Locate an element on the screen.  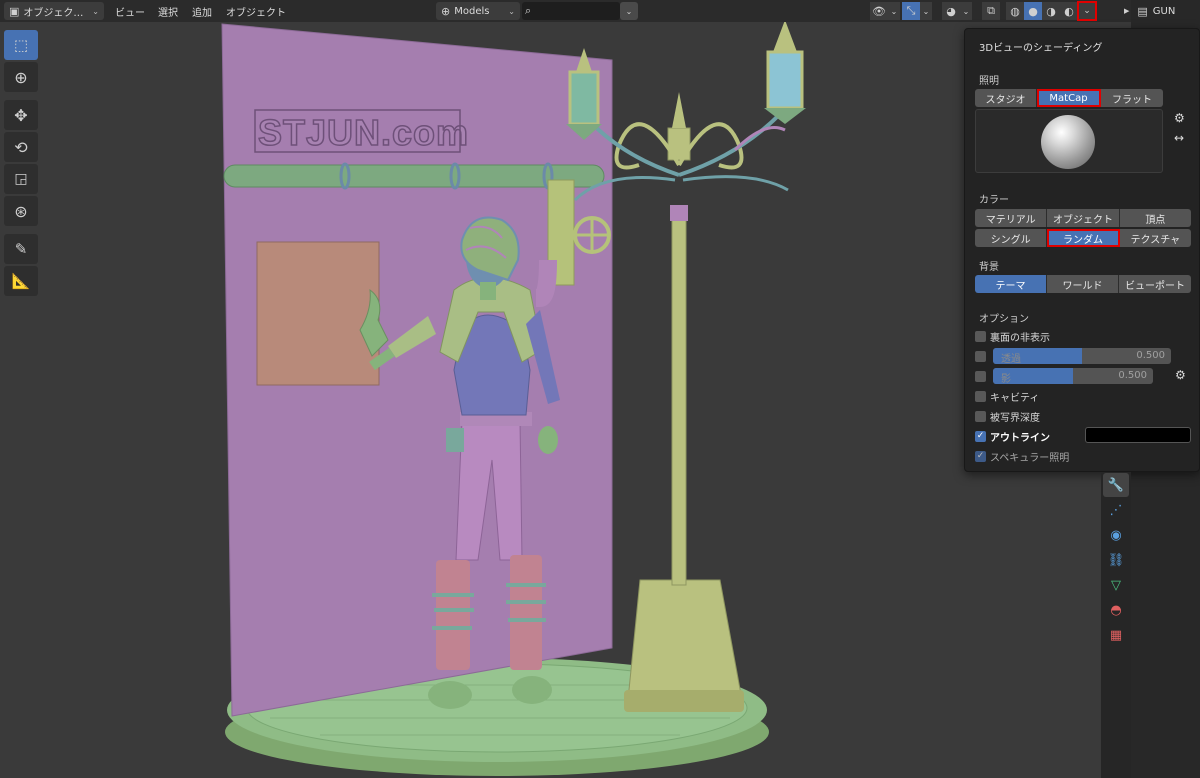
move-arrows-icon: ✥ is located at coordinates (21, 115).